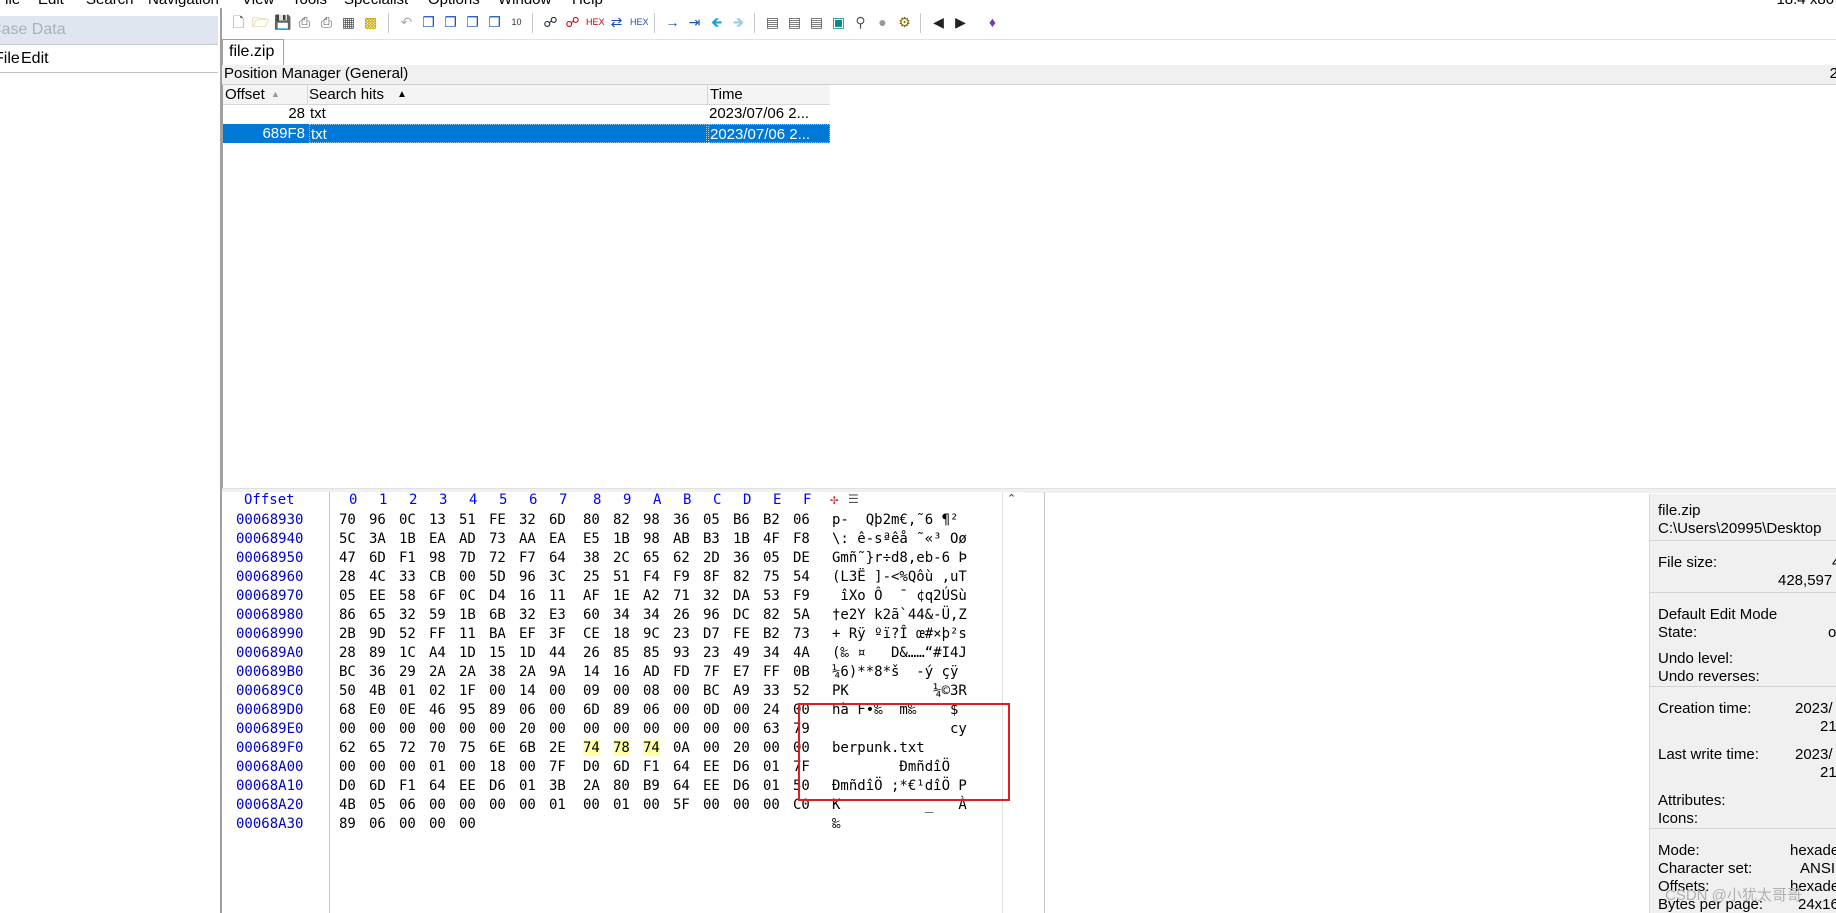 The image size is (1836, 913). What do you see at coordinates (741, 539) in the screenshot?
I see `hex-byte: 1B` at bounding box center [741, 539].